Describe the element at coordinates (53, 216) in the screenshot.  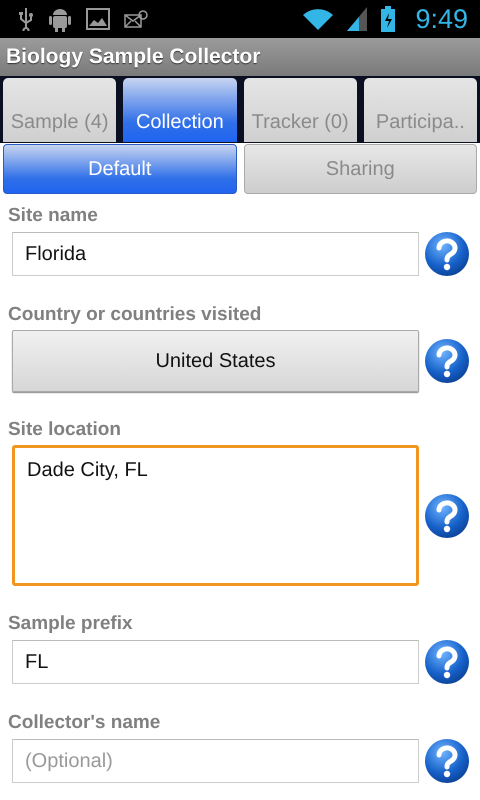
I see `field-label: Site name` at that location.